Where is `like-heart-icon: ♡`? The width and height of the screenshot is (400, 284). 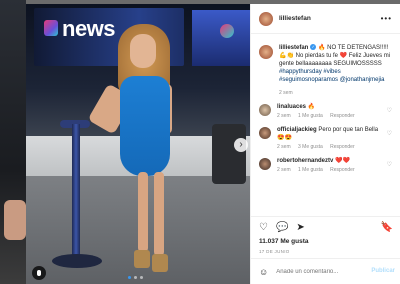
like-heart-icon: ♡ is located at coordinates (263, 227).